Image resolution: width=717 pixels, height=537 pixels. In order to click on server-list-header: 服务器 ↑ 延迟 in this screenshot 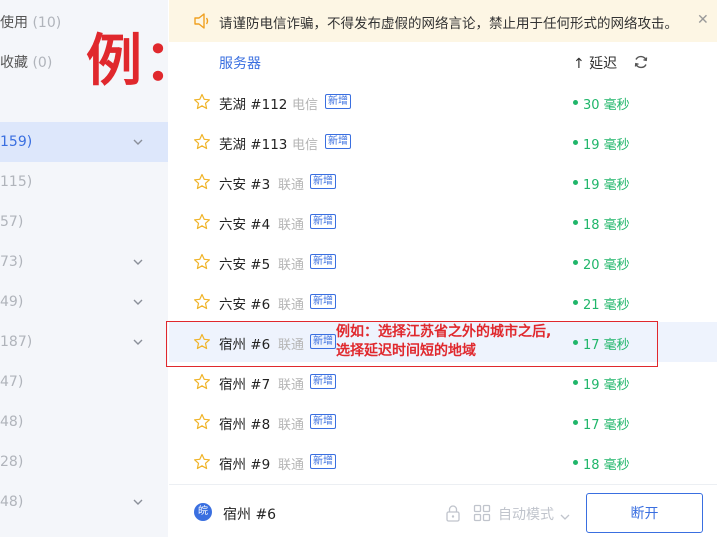, I will do `click(443, 62)`.